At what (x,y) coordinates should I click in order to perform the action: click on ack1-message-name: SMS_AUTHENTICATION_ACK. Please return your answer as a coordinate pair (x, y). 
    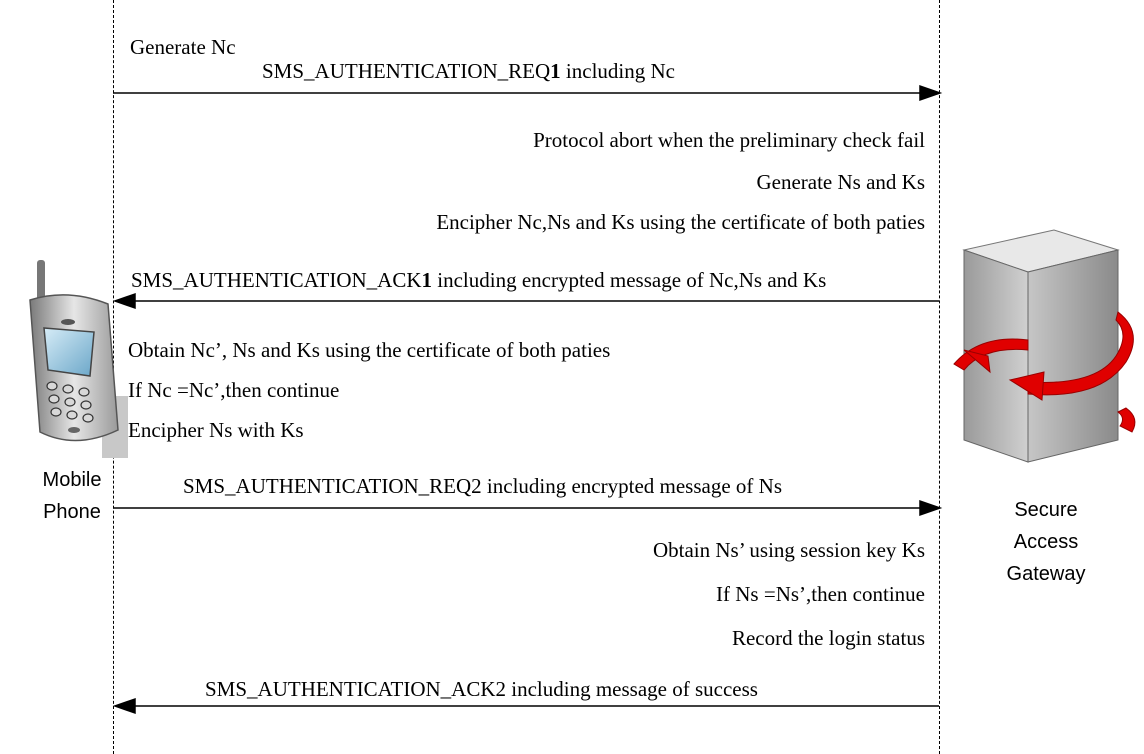
    Looking at the image, I should click on (276, 280).